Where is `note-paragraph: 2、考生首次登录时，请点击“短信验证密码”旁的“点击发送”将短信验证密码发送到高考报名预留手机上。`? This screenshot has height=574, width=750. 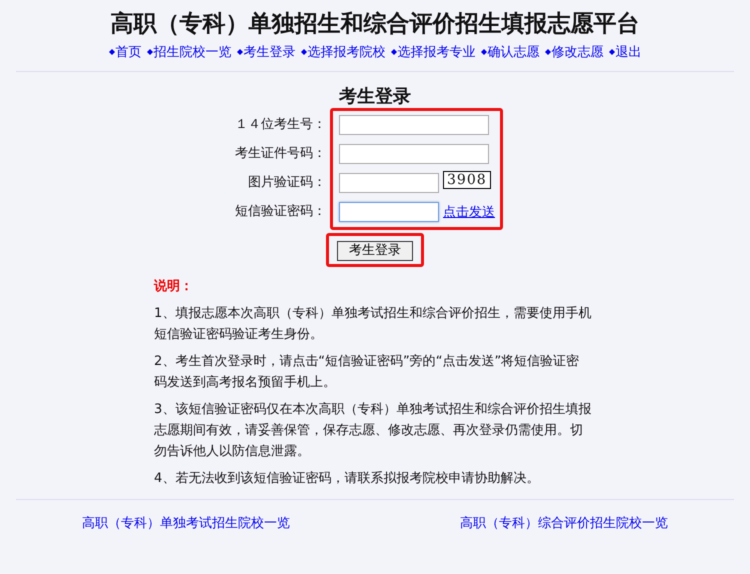
note-paragraph: 2、考生首次登录时，请点击“短信验证密码”旁的“点击发送”将短信验证密码发送到高考报名预留手机上。 is located at coordinates (367, 372).